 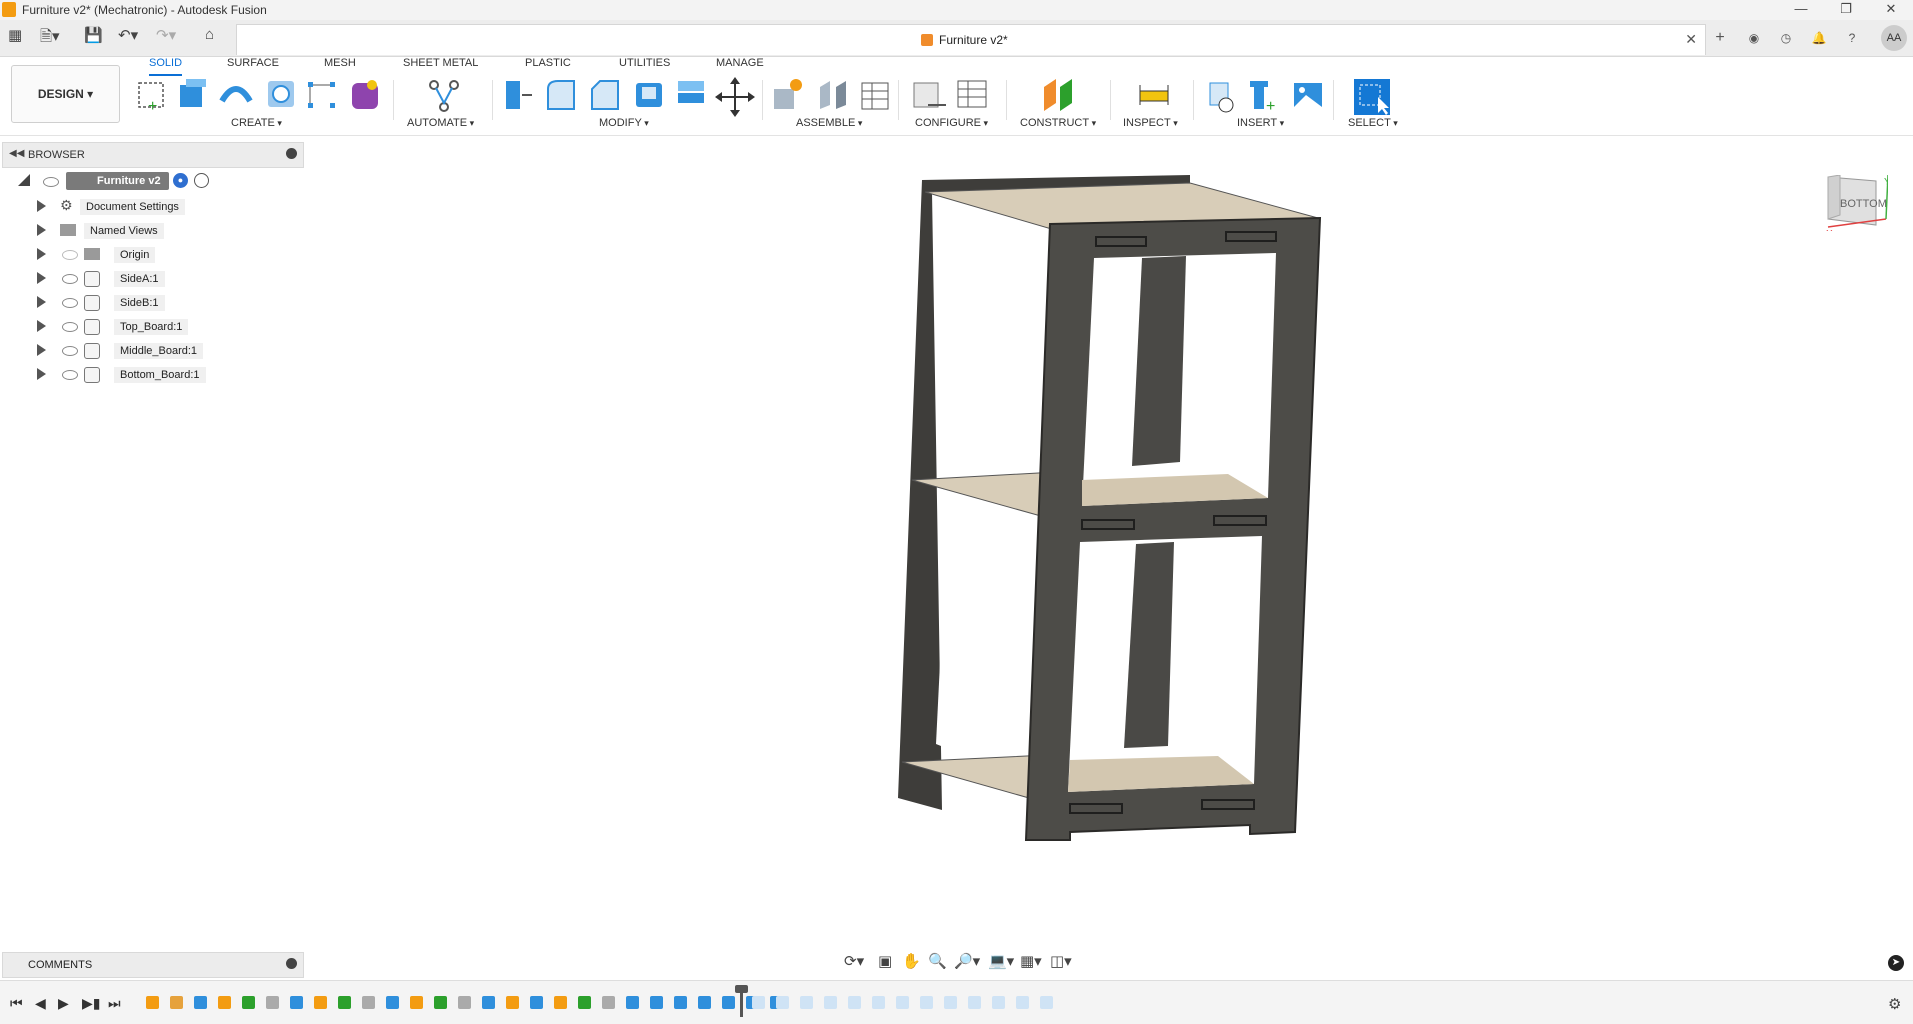 I want to click on timeline-marker-handle, so click(x=741, y=989).